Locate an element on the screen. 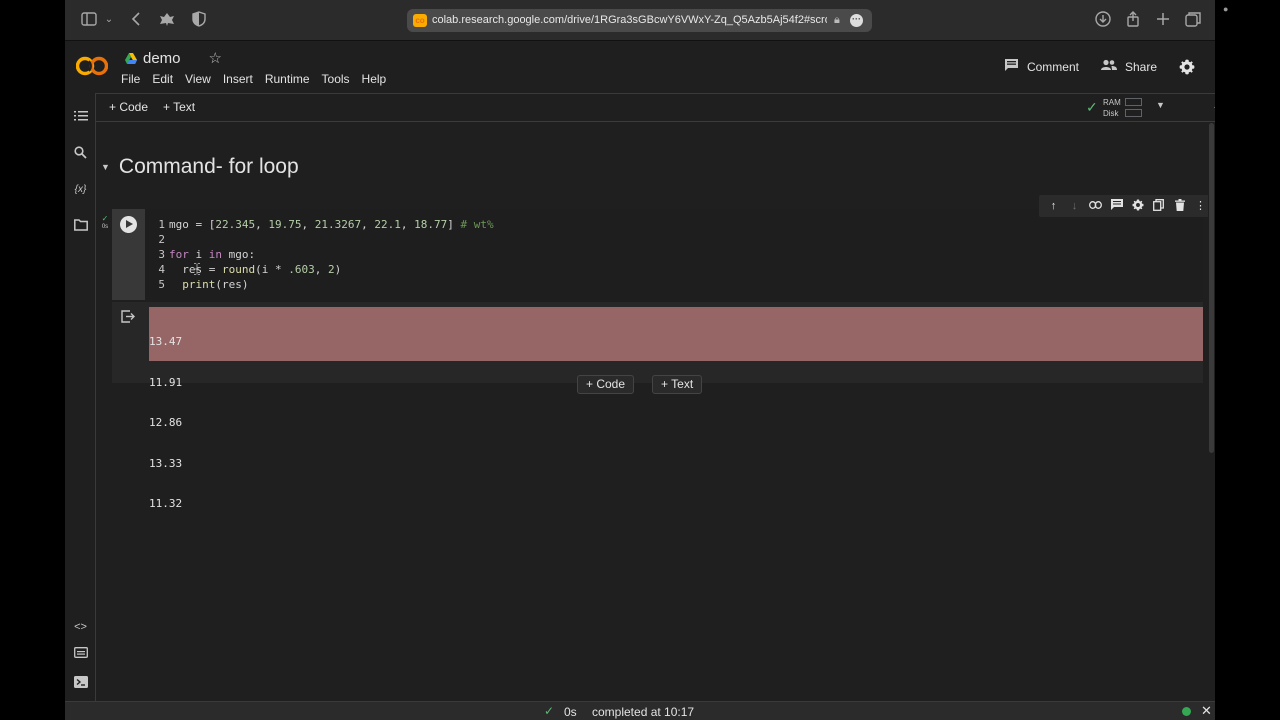  connected-check-icon: ✓ is located at coordinates (1092, 107).